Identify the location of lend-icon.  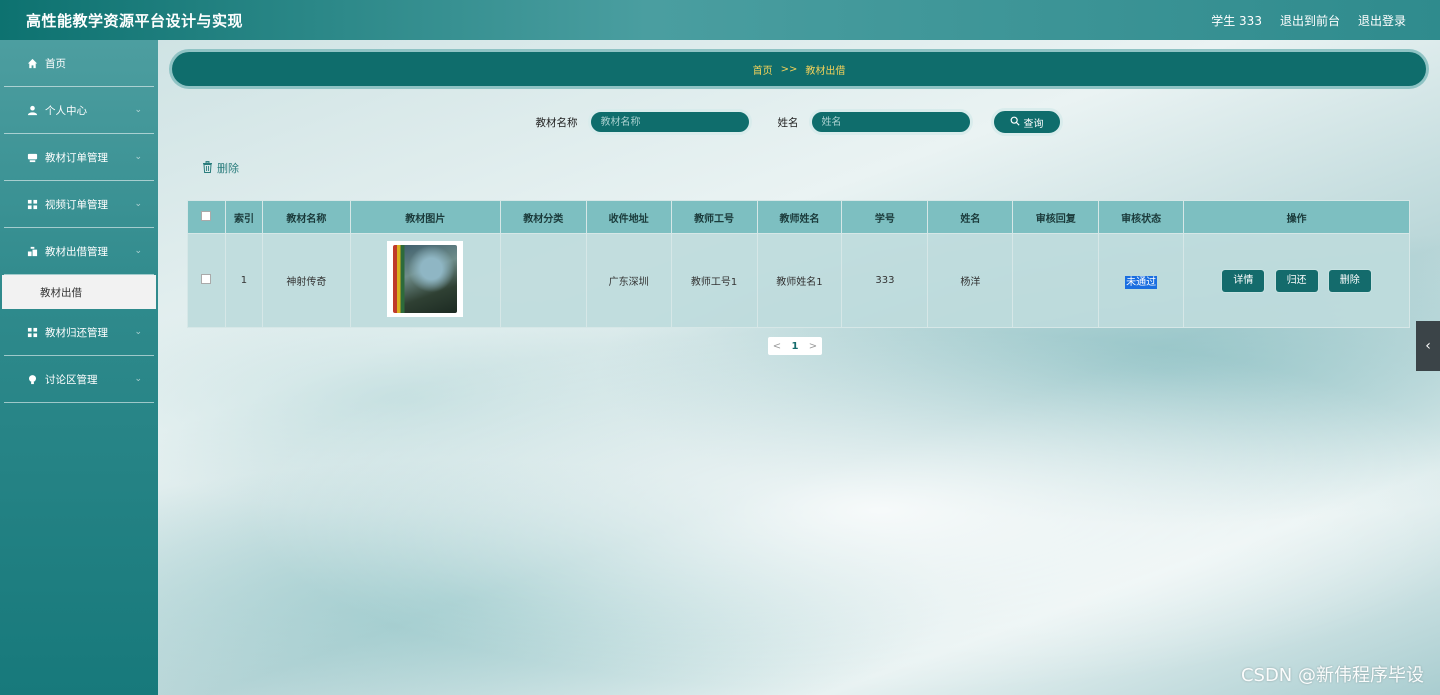
(32, 251).